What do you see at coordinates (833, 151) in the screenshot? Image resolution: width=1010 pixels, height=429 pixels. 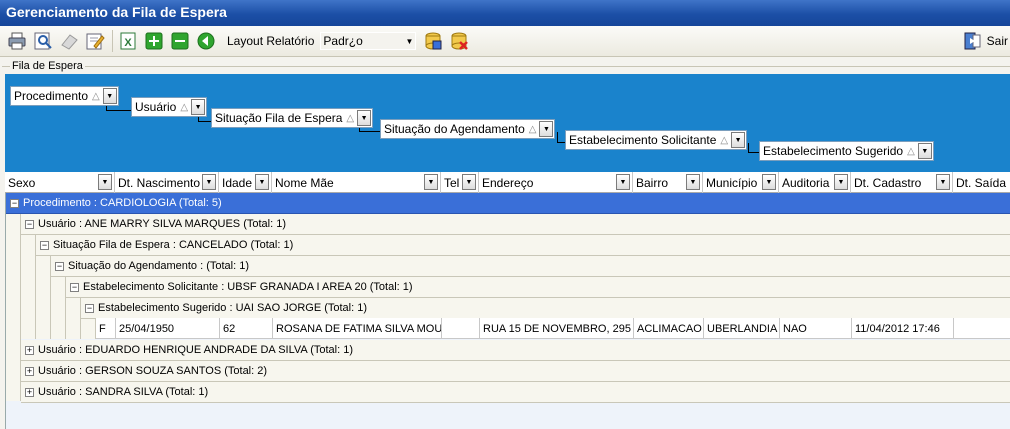 I see `group-chip-label: Estabelecimento Sugerido` at bounding box center [833, 151].